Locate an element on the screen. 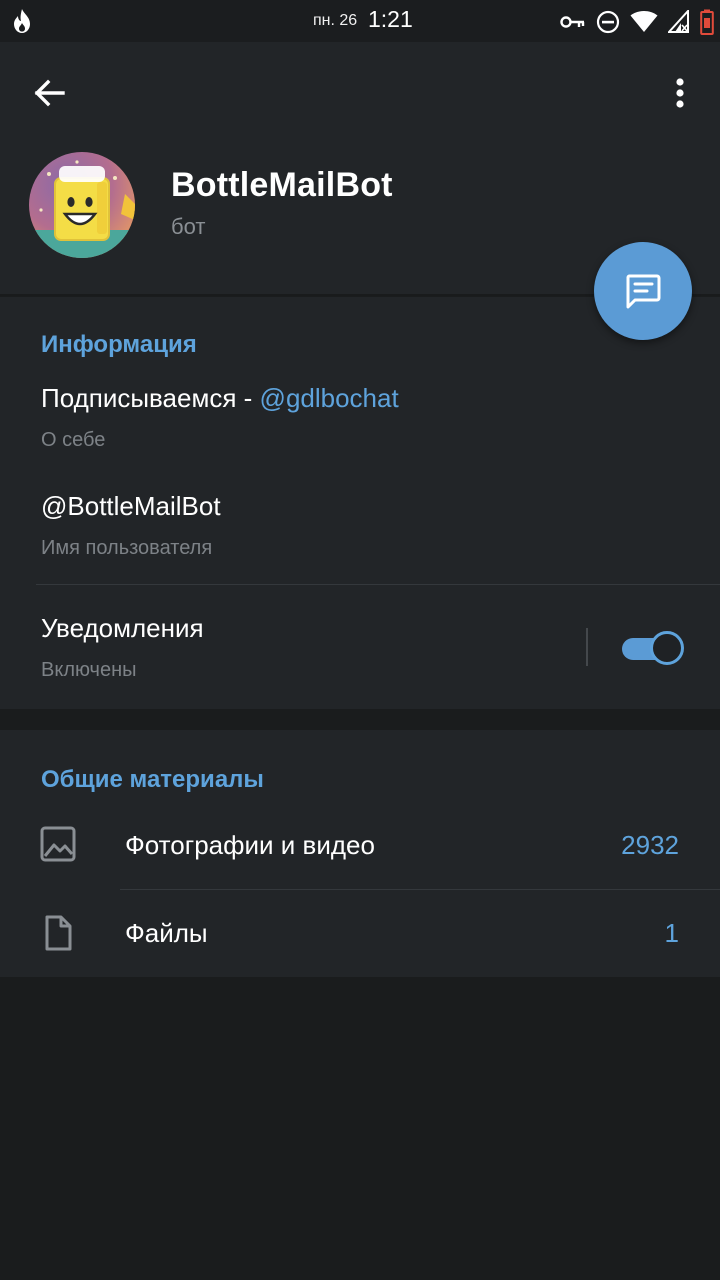 Image resolution: width=720 pixels, height=1280 pixels. toggle-separator is located at coordinates (587, 647).